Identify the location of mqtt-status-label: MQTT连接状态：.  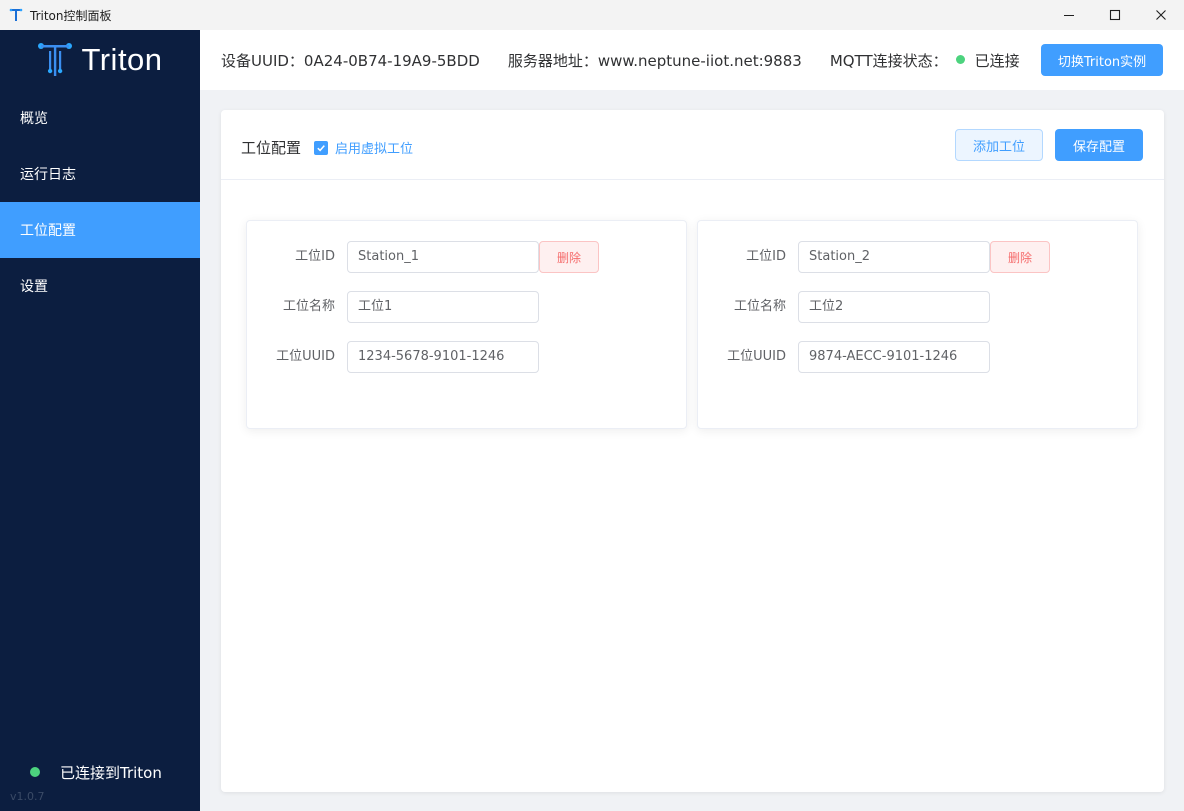
(888, 60).